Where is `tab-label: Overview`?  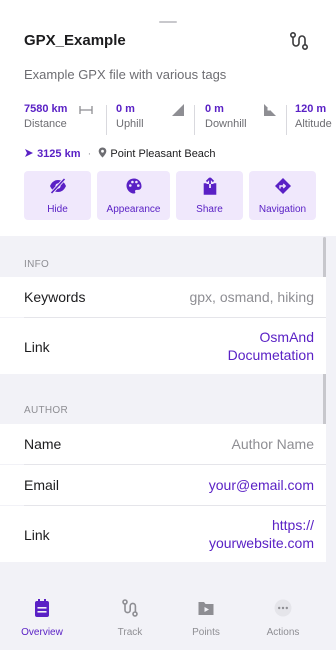 tab-label: Overview is located at coordinates (42, 632).